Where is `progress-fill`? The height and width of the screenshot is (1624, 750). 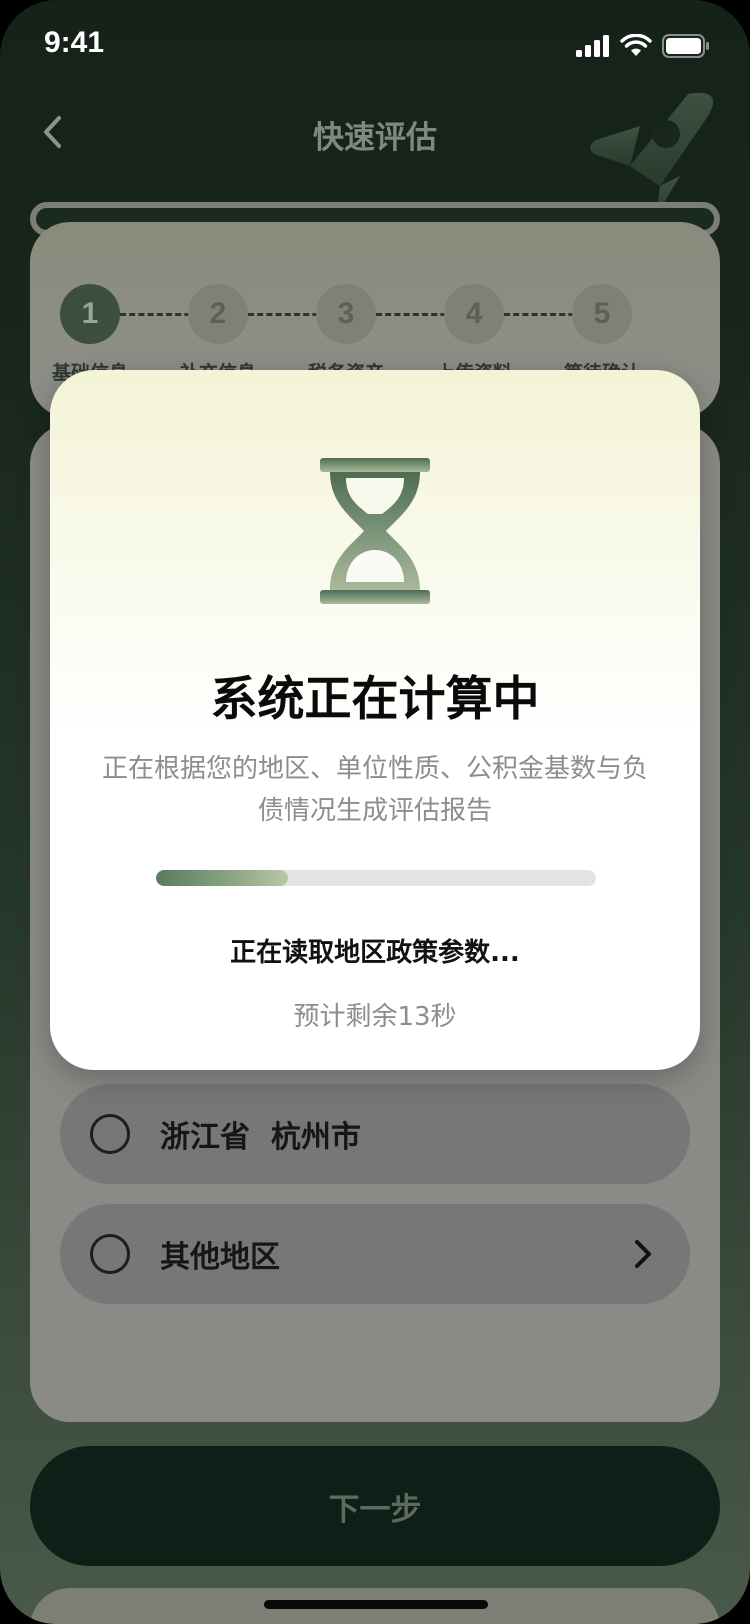 progress-fill is located at coordinates (222, 878).